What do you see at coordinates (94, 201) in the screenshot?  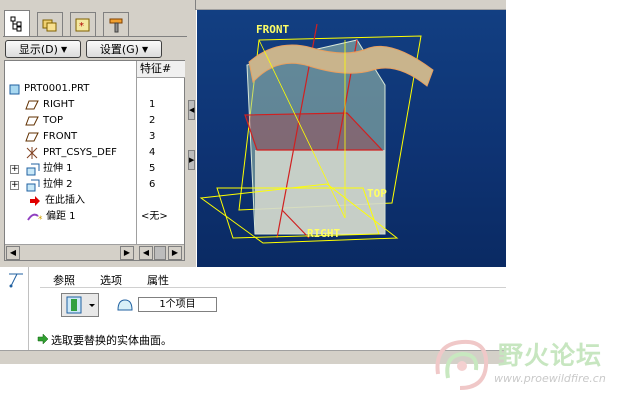 I see `tree-item-insert-here: 在此插入` at bounding box center [94, 201].